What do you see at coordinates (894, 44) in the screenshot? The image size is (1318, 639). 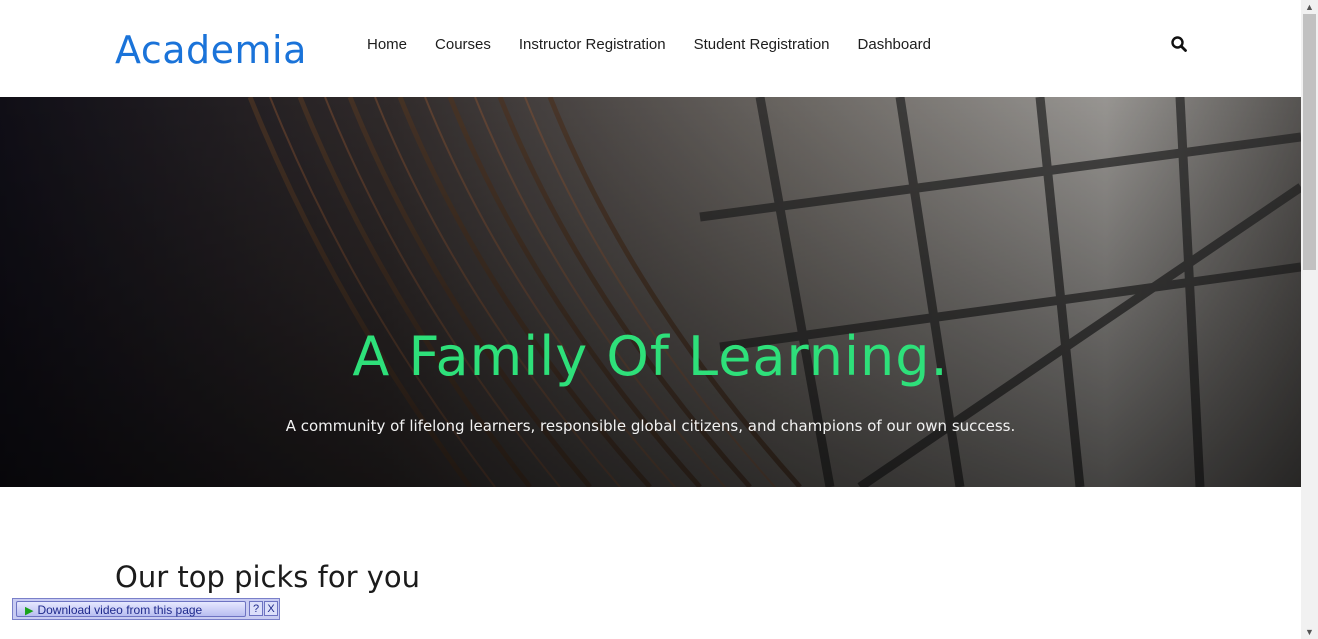 I see `nav-dashboard: Dashboard` at bounding box center [894, 44].